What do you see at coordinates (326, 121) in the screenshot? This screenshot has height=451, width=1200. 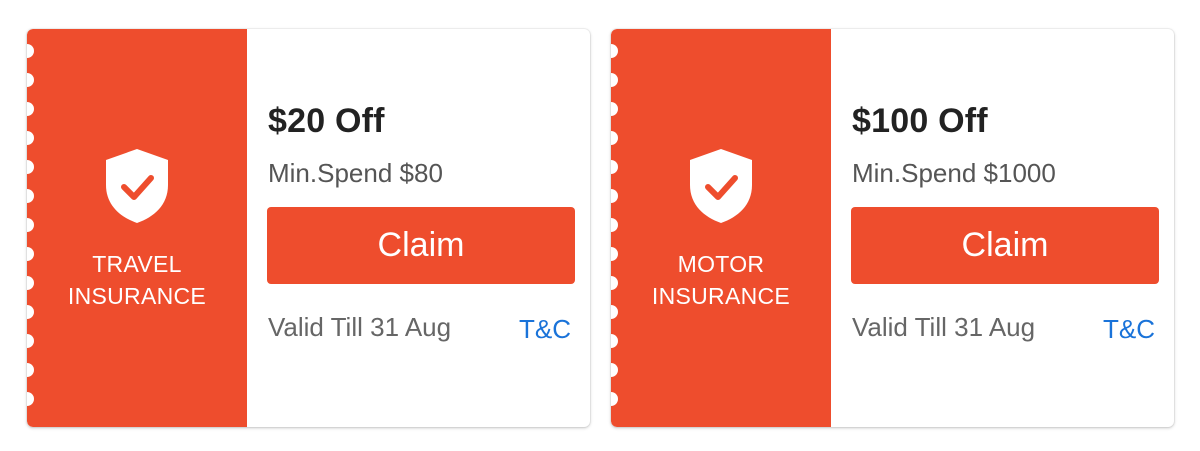 I see `discount-amount: $20 Off` at bounding box center [326, 121].